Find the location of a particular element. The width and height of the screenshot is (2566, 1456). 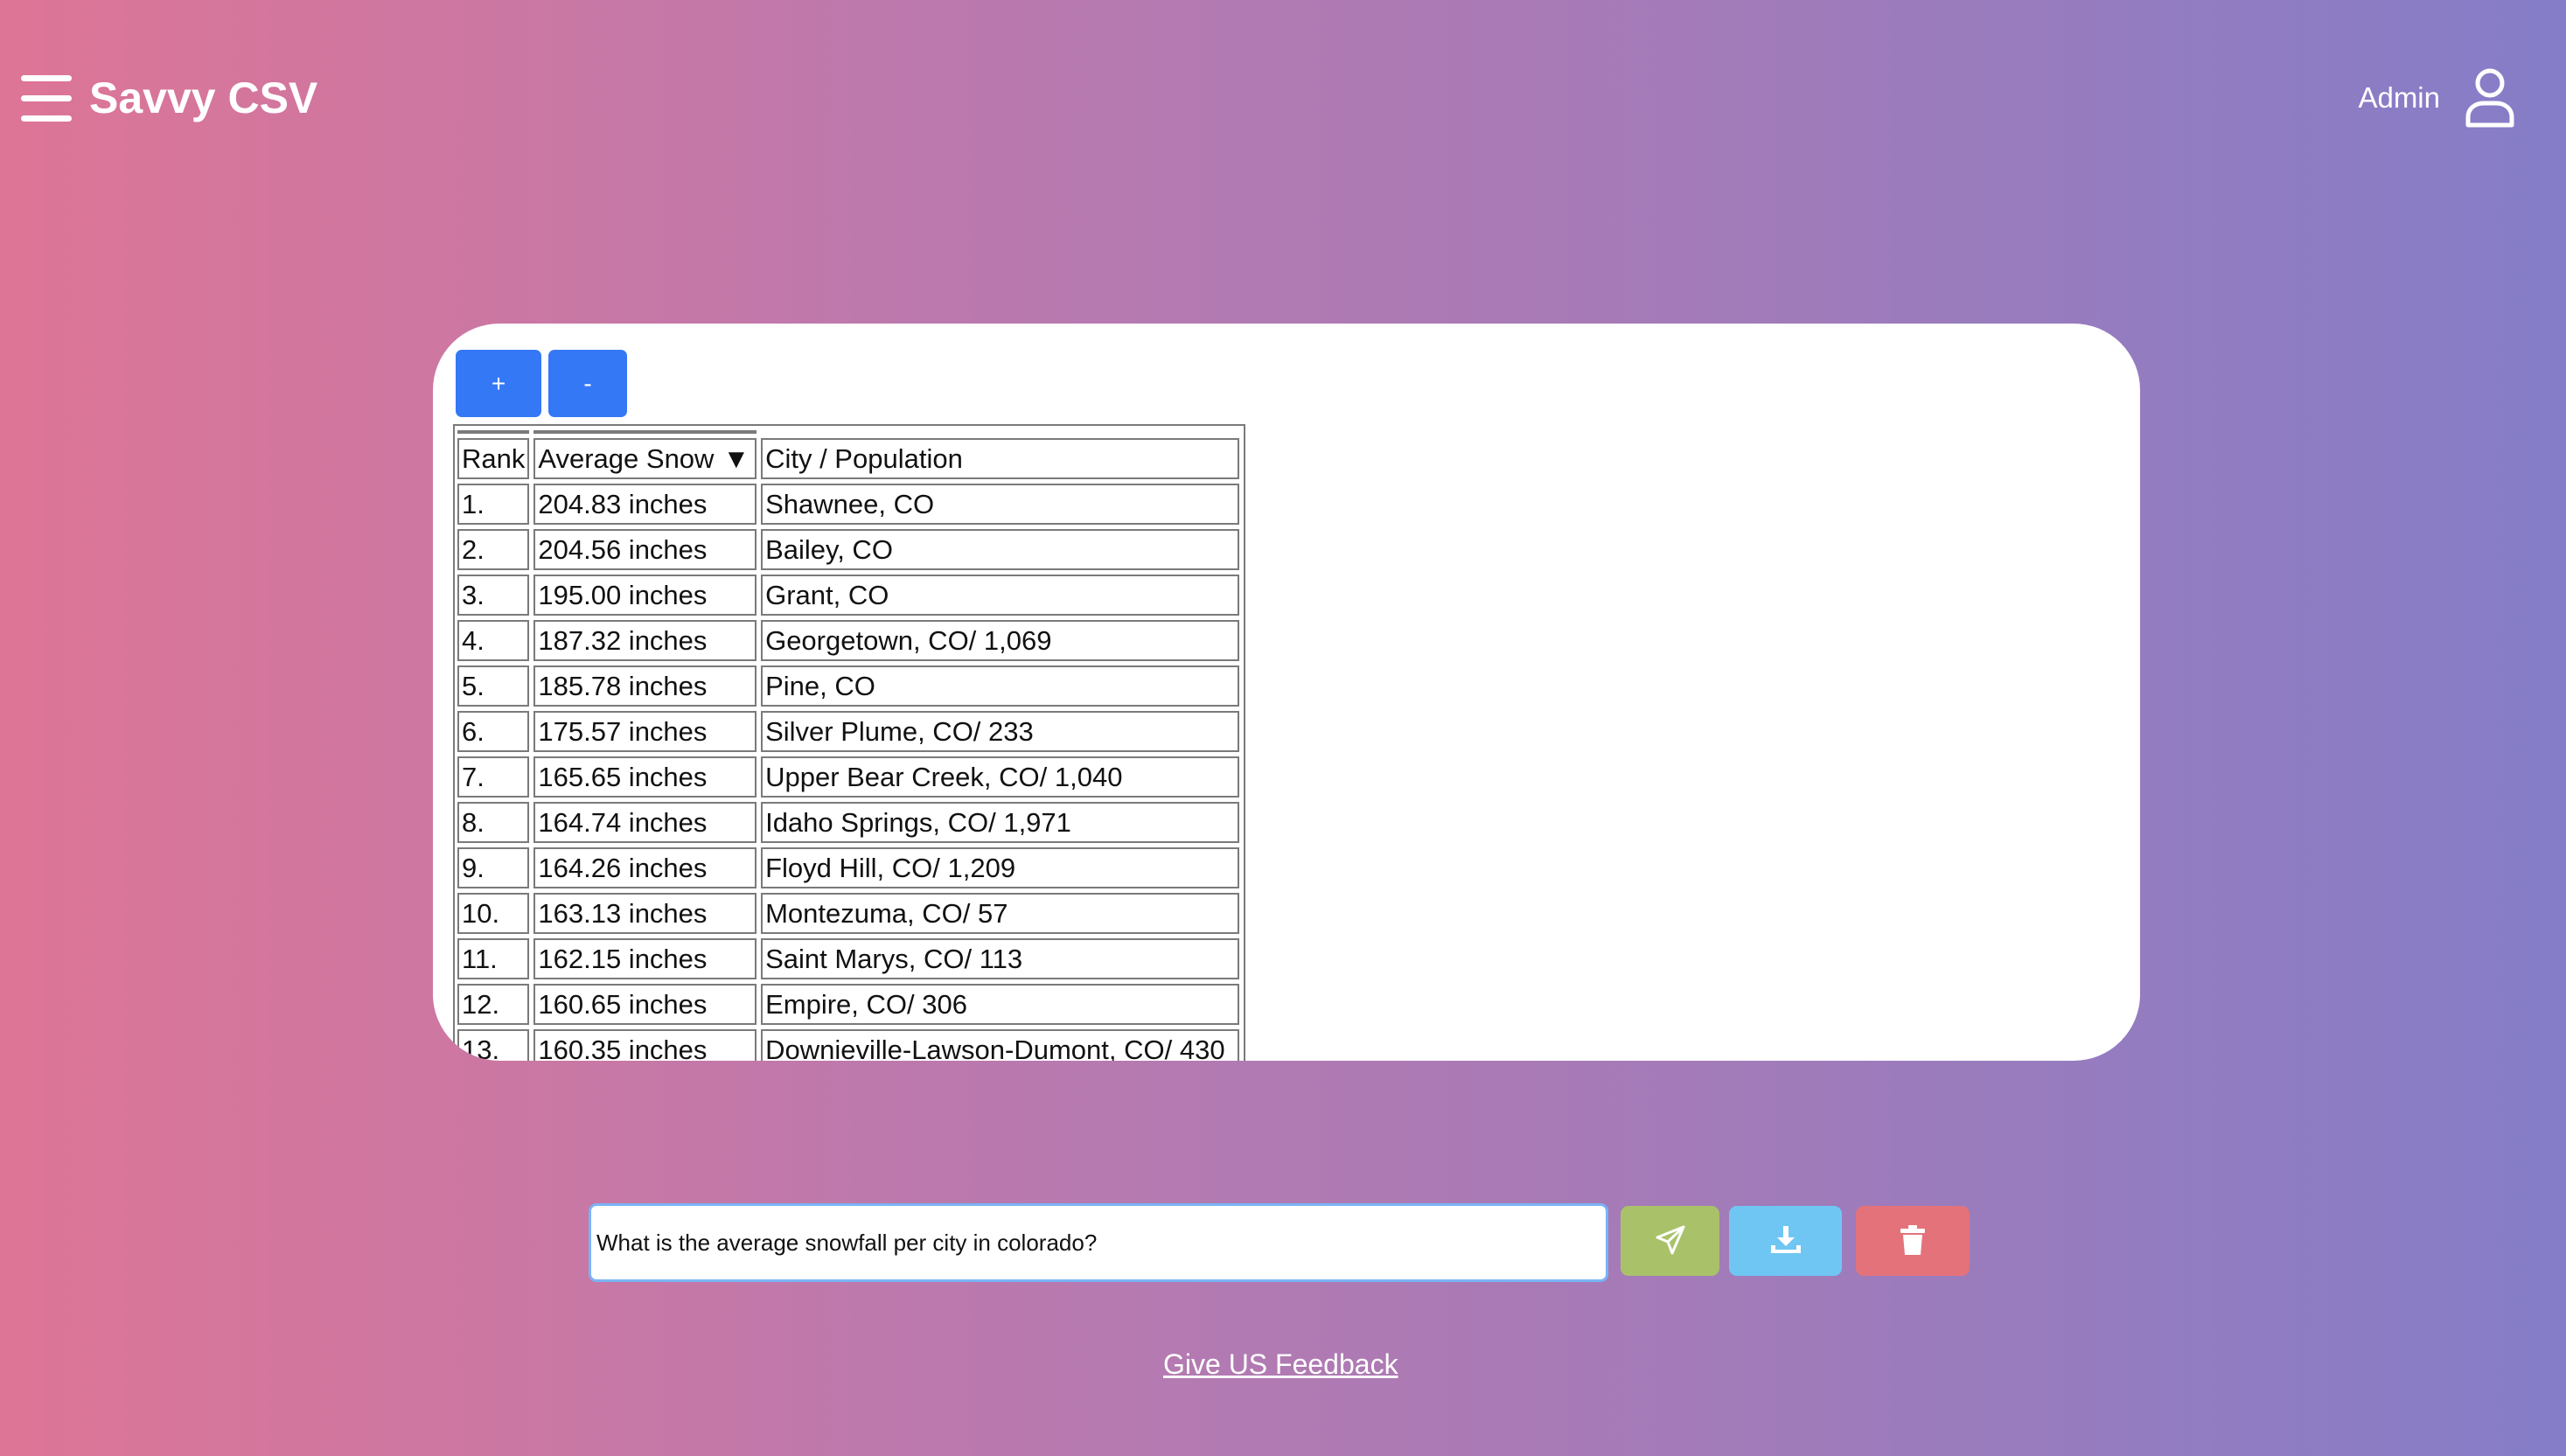

table-row: 10. 163.13 inches Montezuma, CO/ 57 is located at coordinates (848, 913).